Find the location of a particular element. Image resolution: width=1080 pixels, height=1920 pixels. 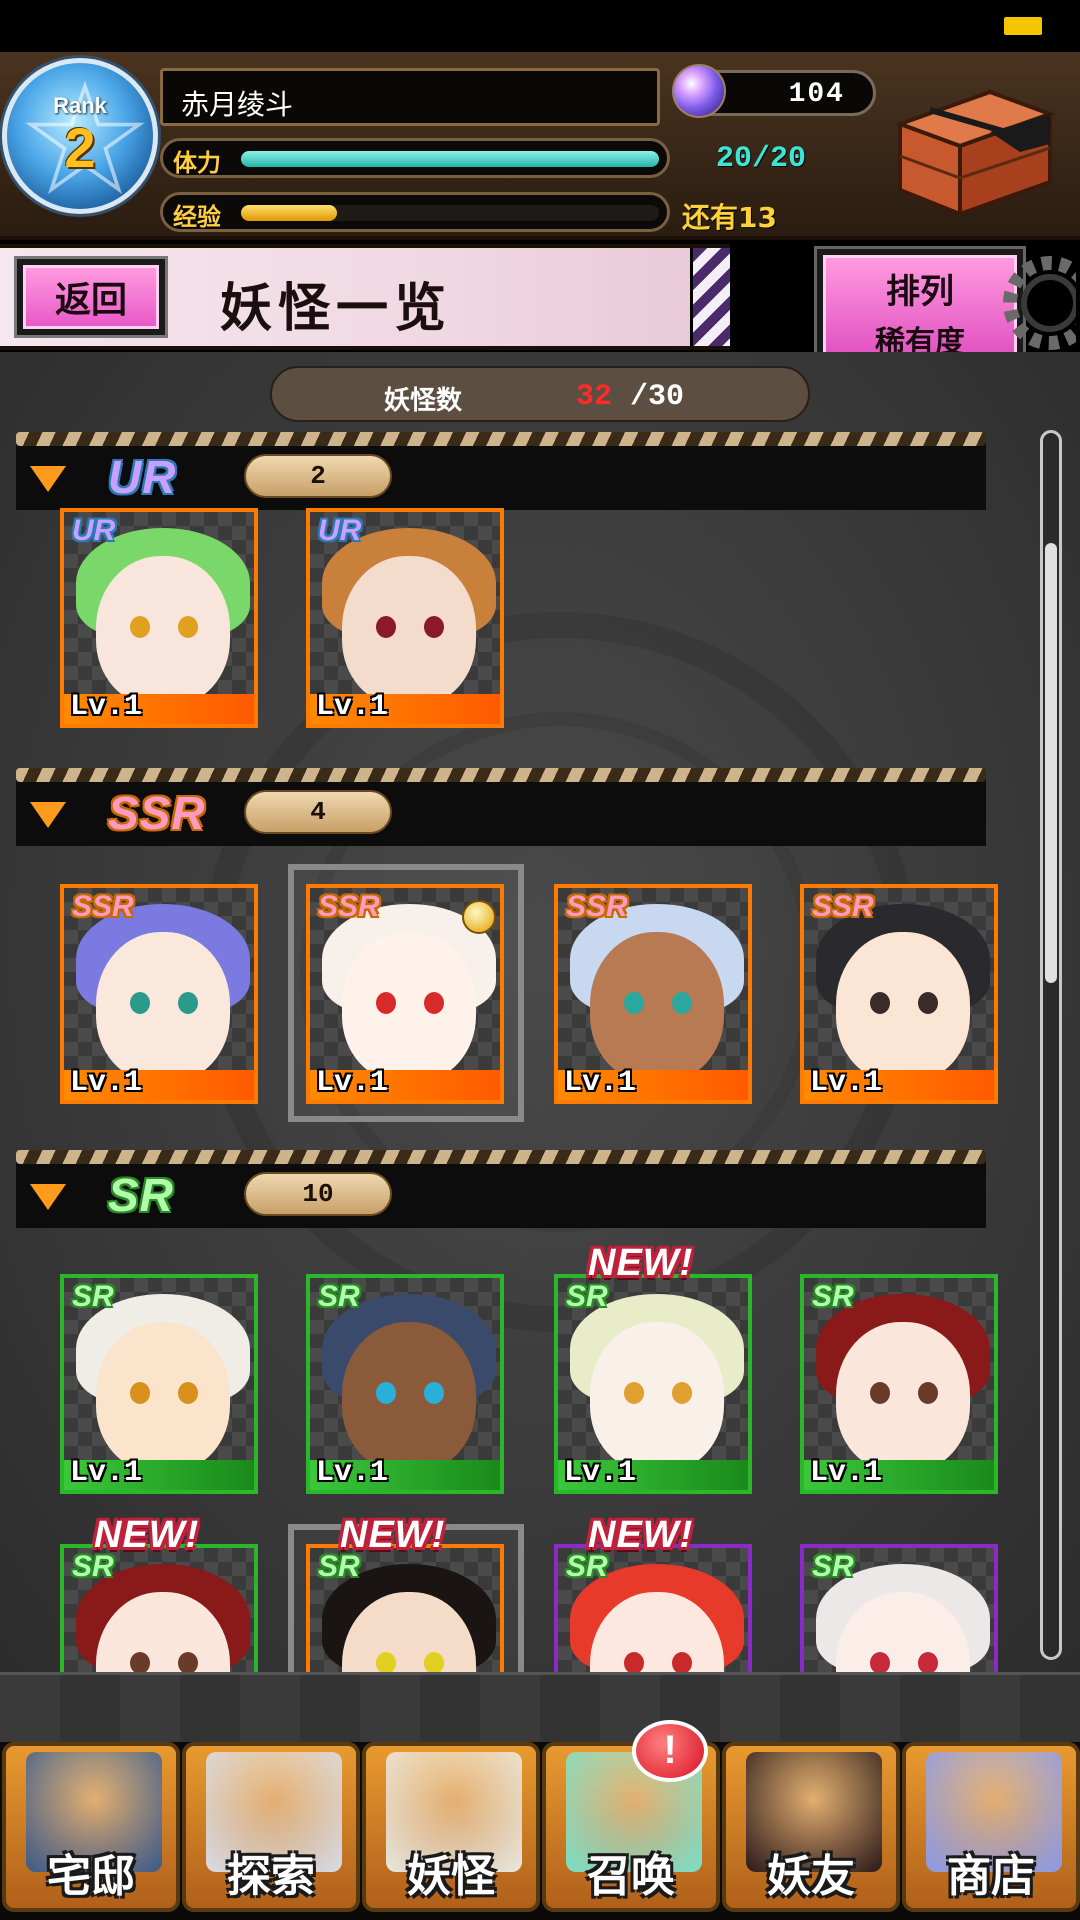

section-header-ur: UR 2 is located at coordinates (501, 471).